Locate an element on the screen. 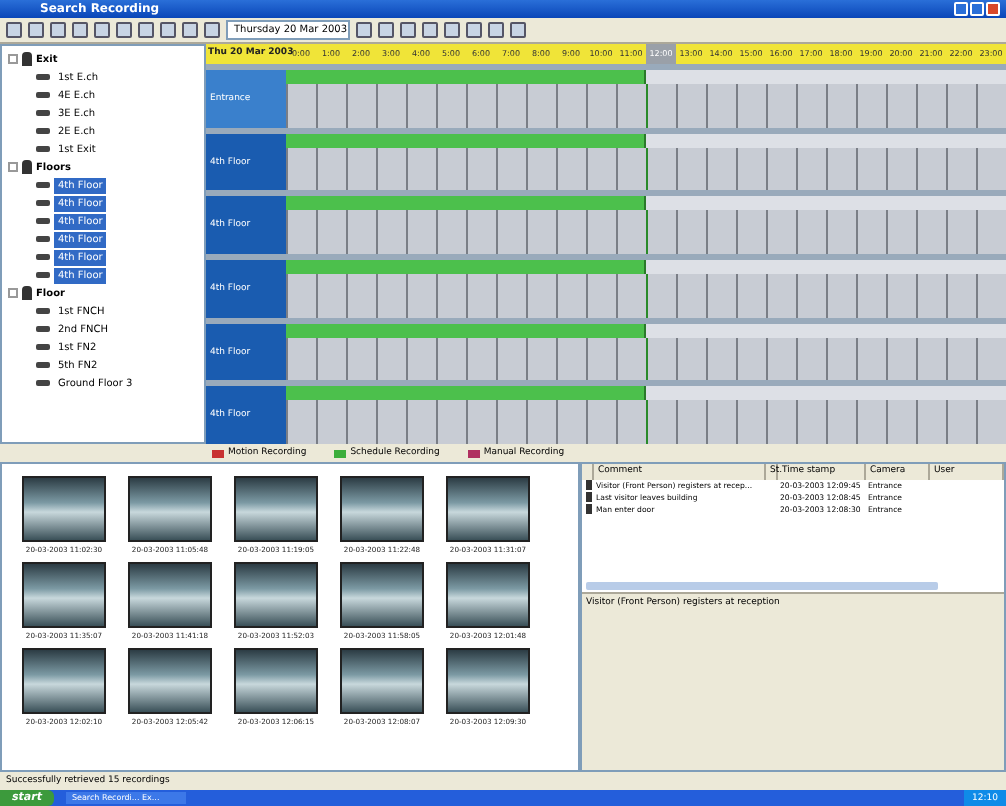 Image resolution: width=1006 pixels, height=806 pixels. close-button is located at coordinates (993, 9).